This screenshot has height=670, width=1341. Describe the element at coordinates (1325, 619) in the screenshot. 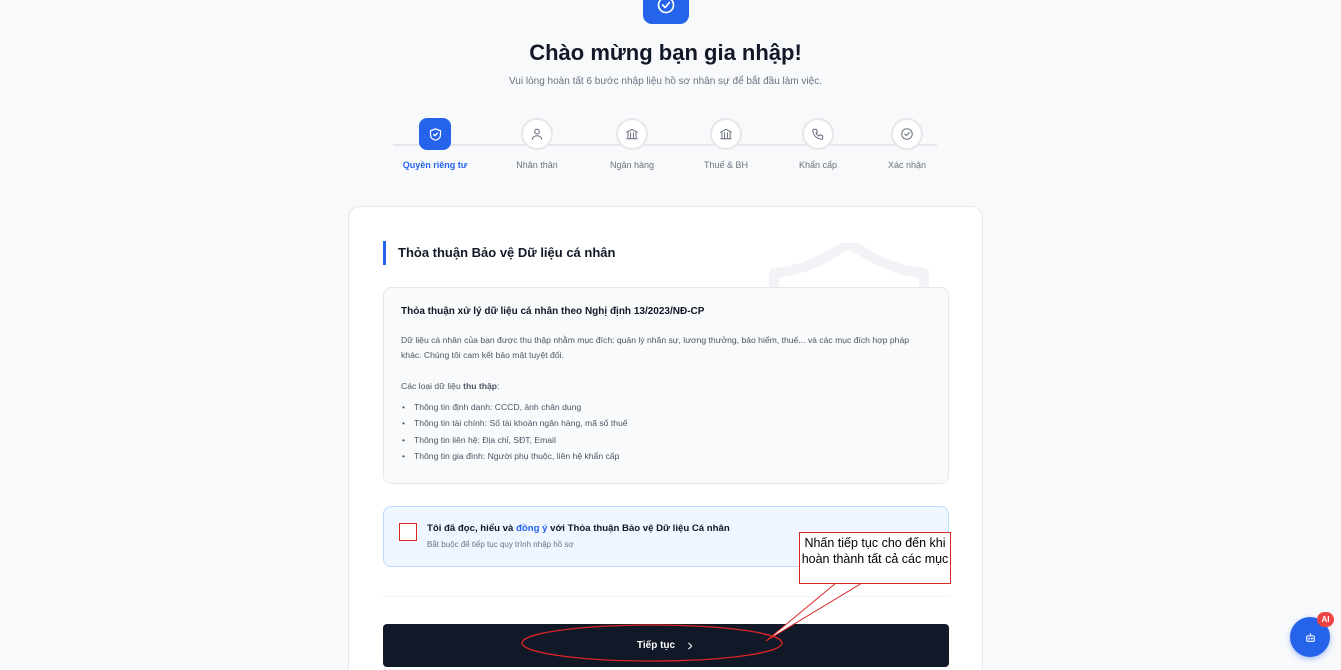

I see `ai-badge: AI` at that location.